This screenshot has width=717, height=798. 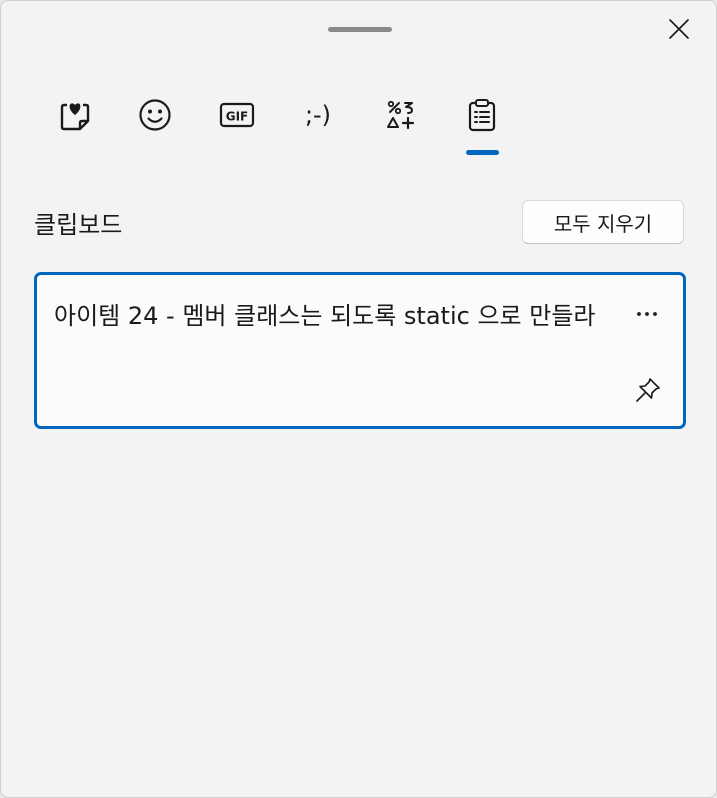 I want to click on kaomoji-icon: ;-), so click(x=318, y=115).